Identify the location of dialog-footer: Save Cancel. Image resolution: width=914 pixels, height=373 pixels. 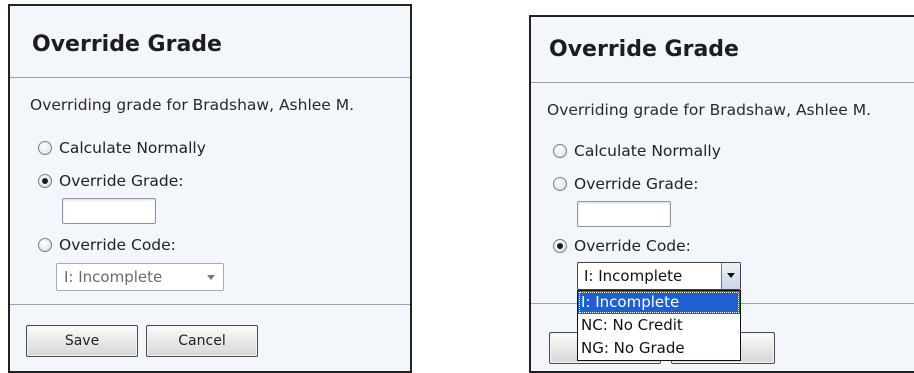
(210, 338).